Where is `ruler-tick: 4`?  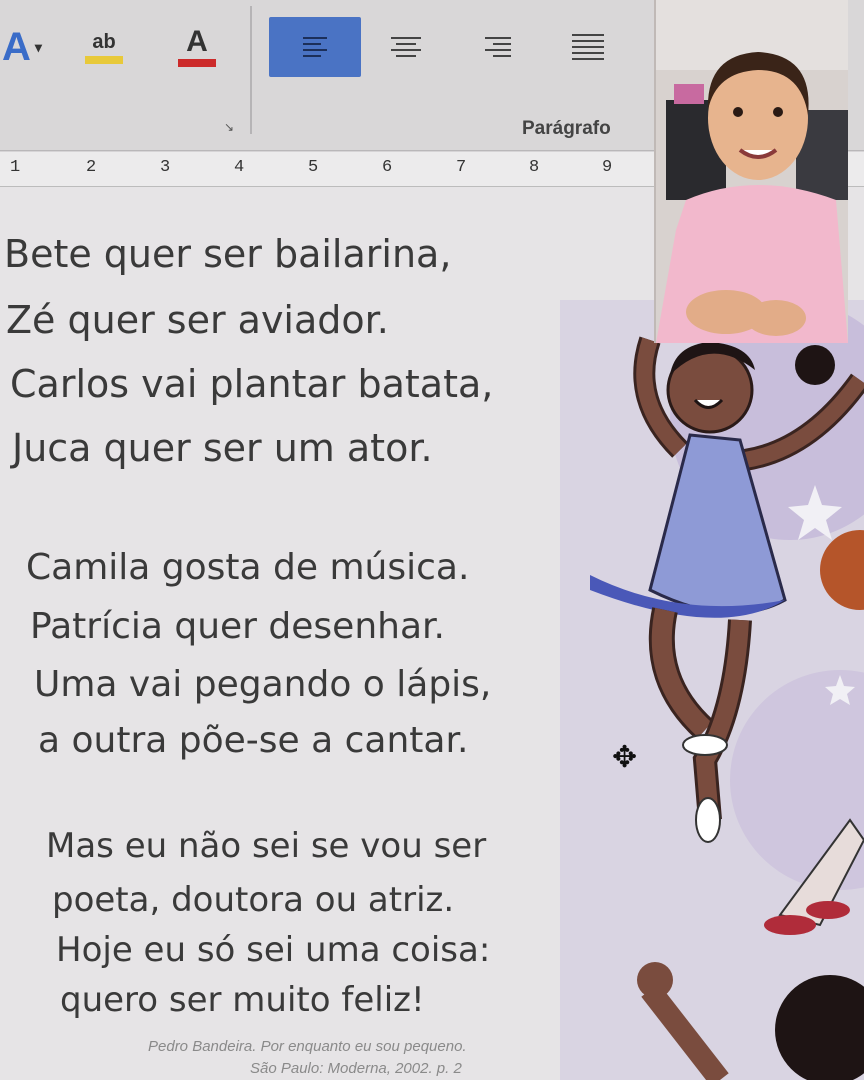
ruler-tick: 4 is located at coordinates (239, 167).